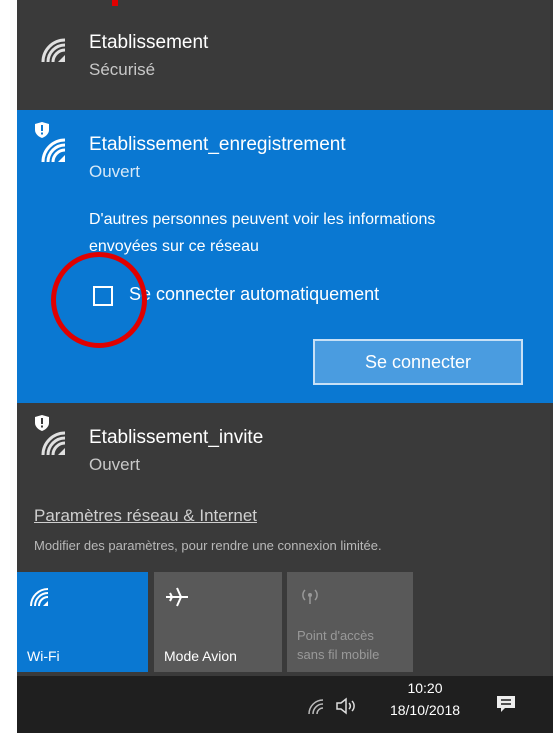 The width and height of the screenshot is (560, 733). What do you see at coordinates (177, 597) in the screenshot?
I see `airplane-icon` at bounding box center [177, 597].